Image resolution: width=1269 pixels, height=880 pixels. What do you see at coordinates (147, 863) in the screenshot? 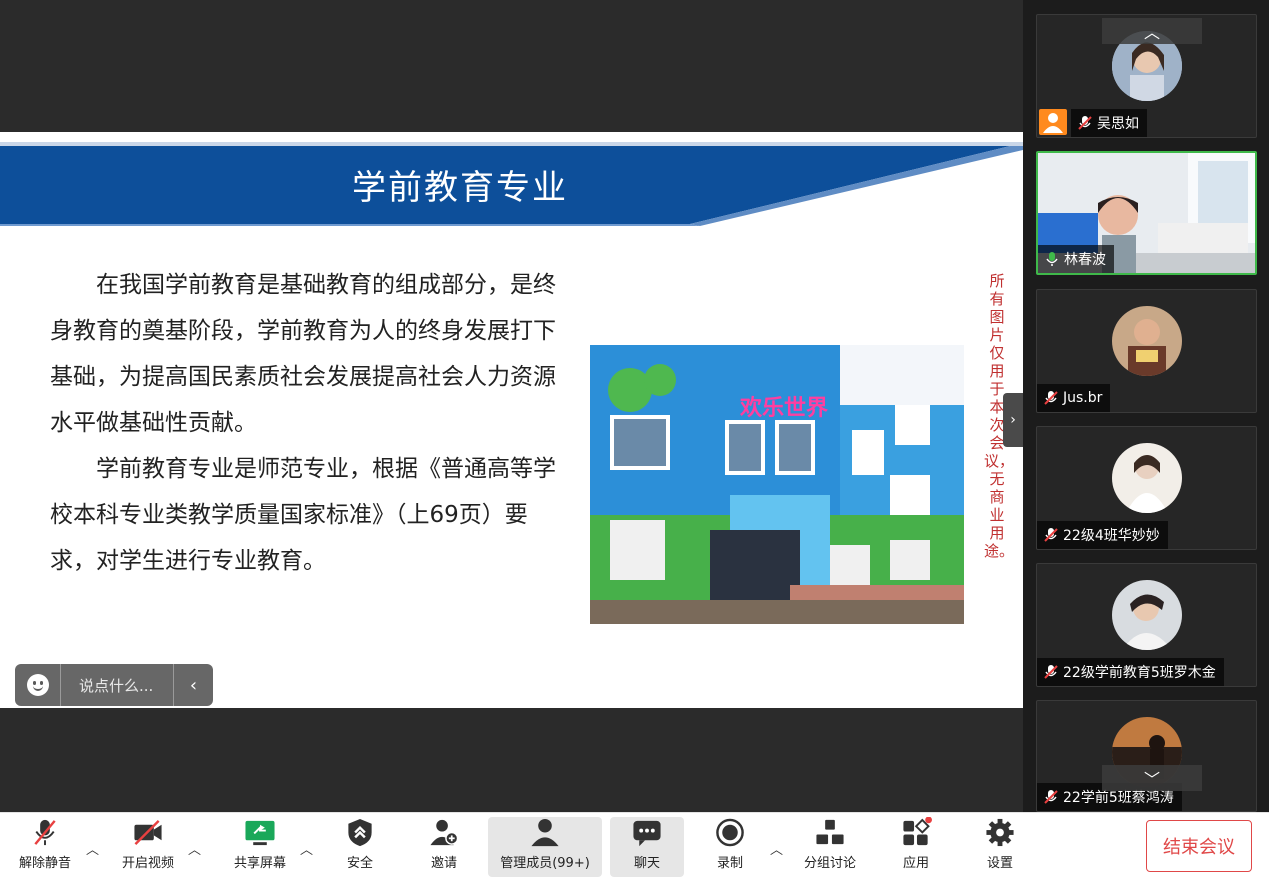
I see `start-video-label: 开启视频` at bounding box center [147, 863].